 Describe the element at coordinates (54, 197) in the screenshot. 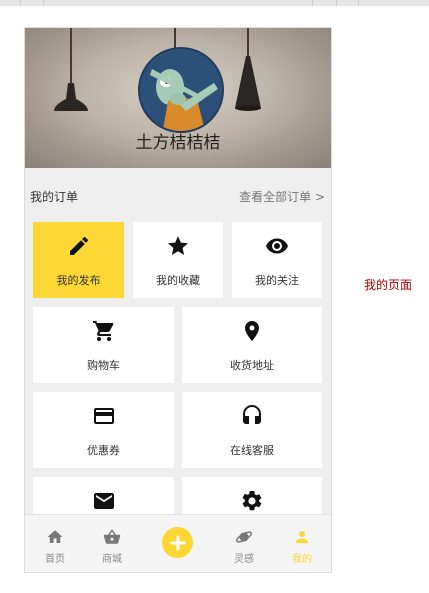

I see `orders-title: 我的订单` at that location.